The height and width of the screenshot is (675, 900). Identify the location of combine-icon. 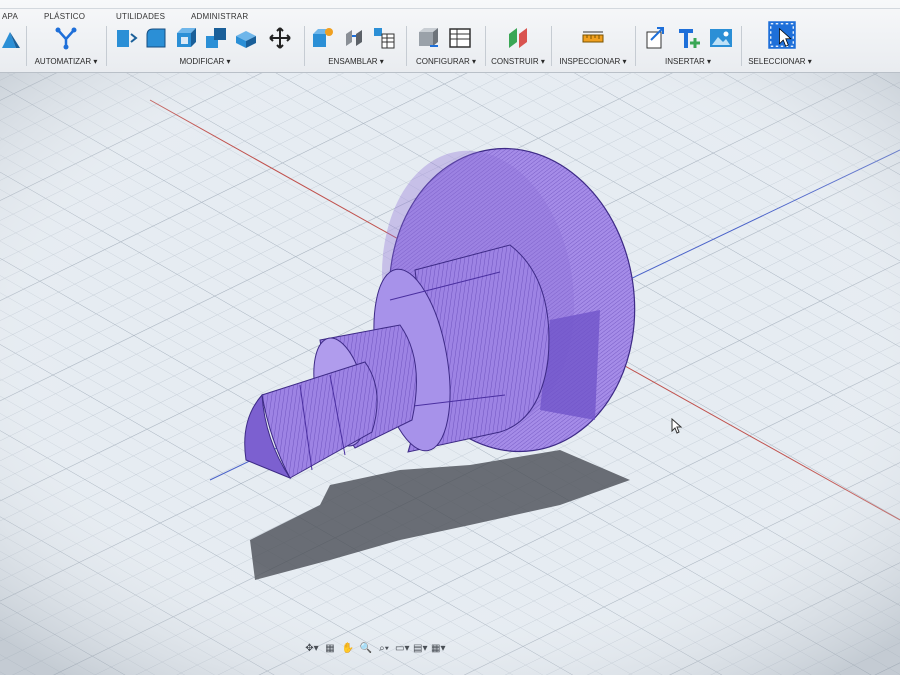
(216, 38).